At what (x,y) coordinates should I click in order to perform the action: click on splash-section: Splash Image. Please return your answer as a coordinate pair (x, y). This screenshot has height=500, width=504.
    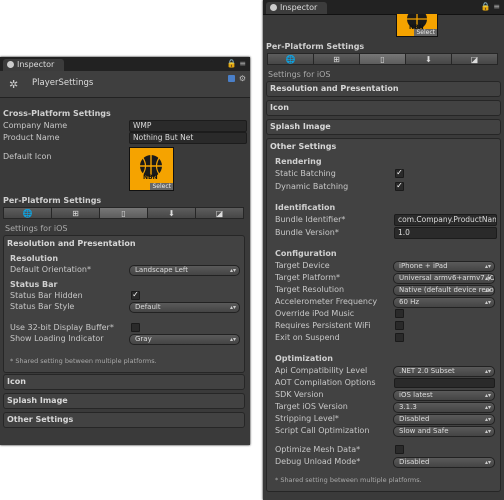
    Looking at the image, I should click on (124, 401).